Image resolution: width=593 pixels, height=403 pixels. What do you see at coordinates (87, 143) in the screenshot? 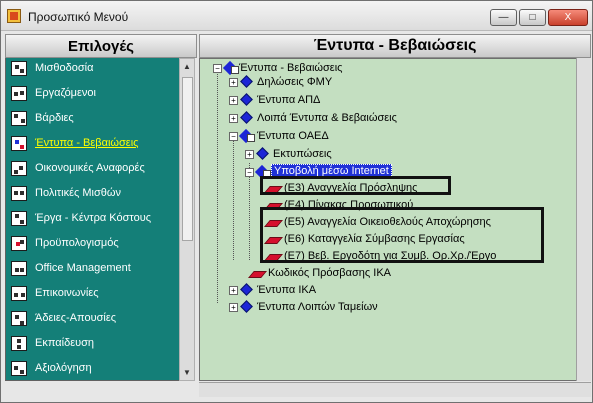
I see `menu-item-label: Έντυπα - Βεβαιώσεις` at bounding box center [87, 143].